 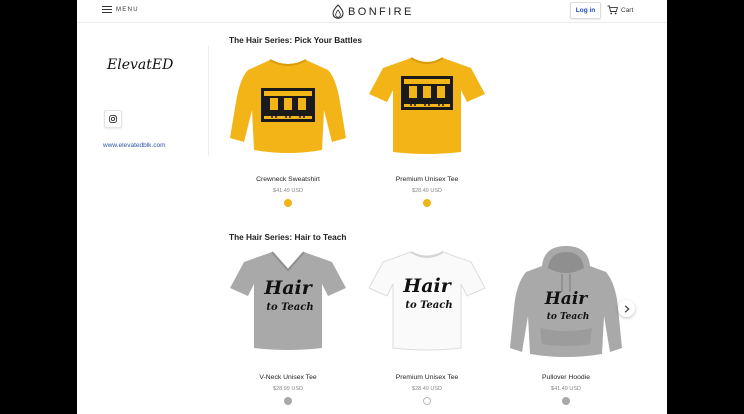 I want to click on product-price: $28.99 USD, so click(x=288, y=389).